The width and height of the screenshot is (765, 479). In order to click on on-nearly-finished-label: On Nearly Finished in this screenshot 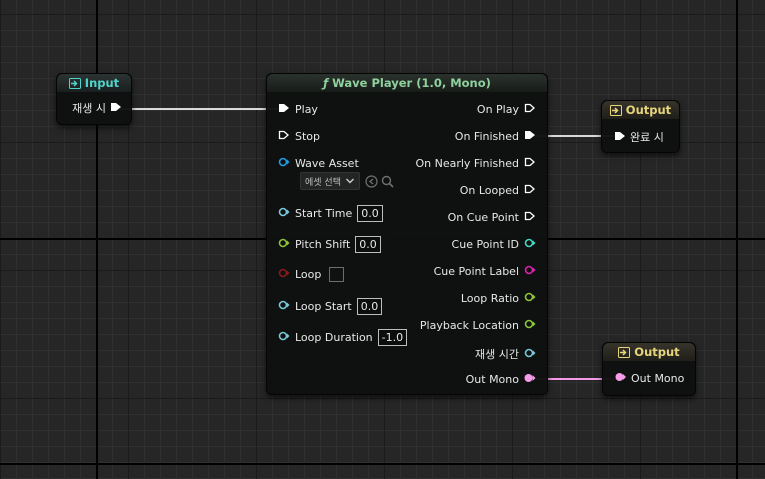, I will do `click(467, 163)`.